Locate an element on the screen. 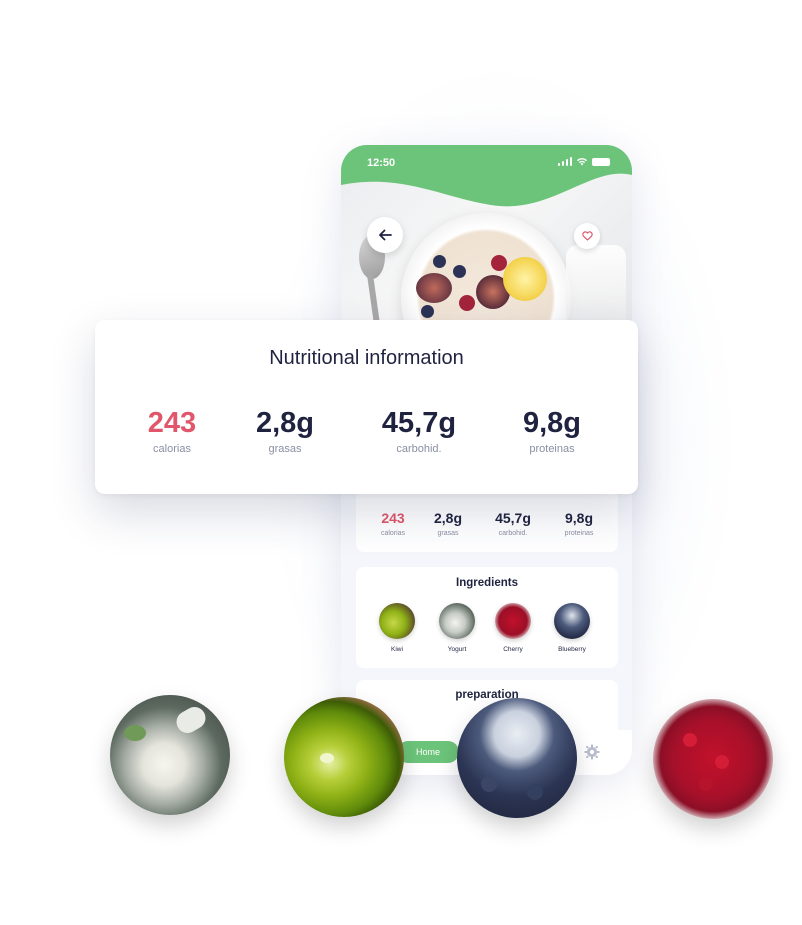 The width and height of the screenshot is (802, 925). ingredients-card: Ingredients Kiwi Yogurt Cherry Blueberry is located at coordinates (487, 617).